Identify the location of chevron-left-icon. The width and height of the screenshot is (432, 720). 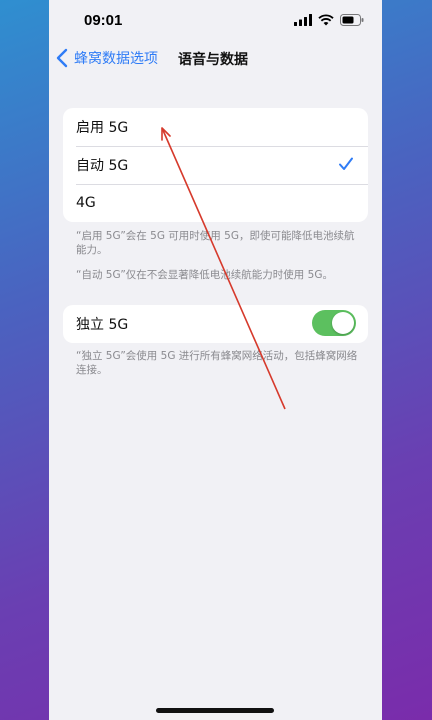
(62, 58).